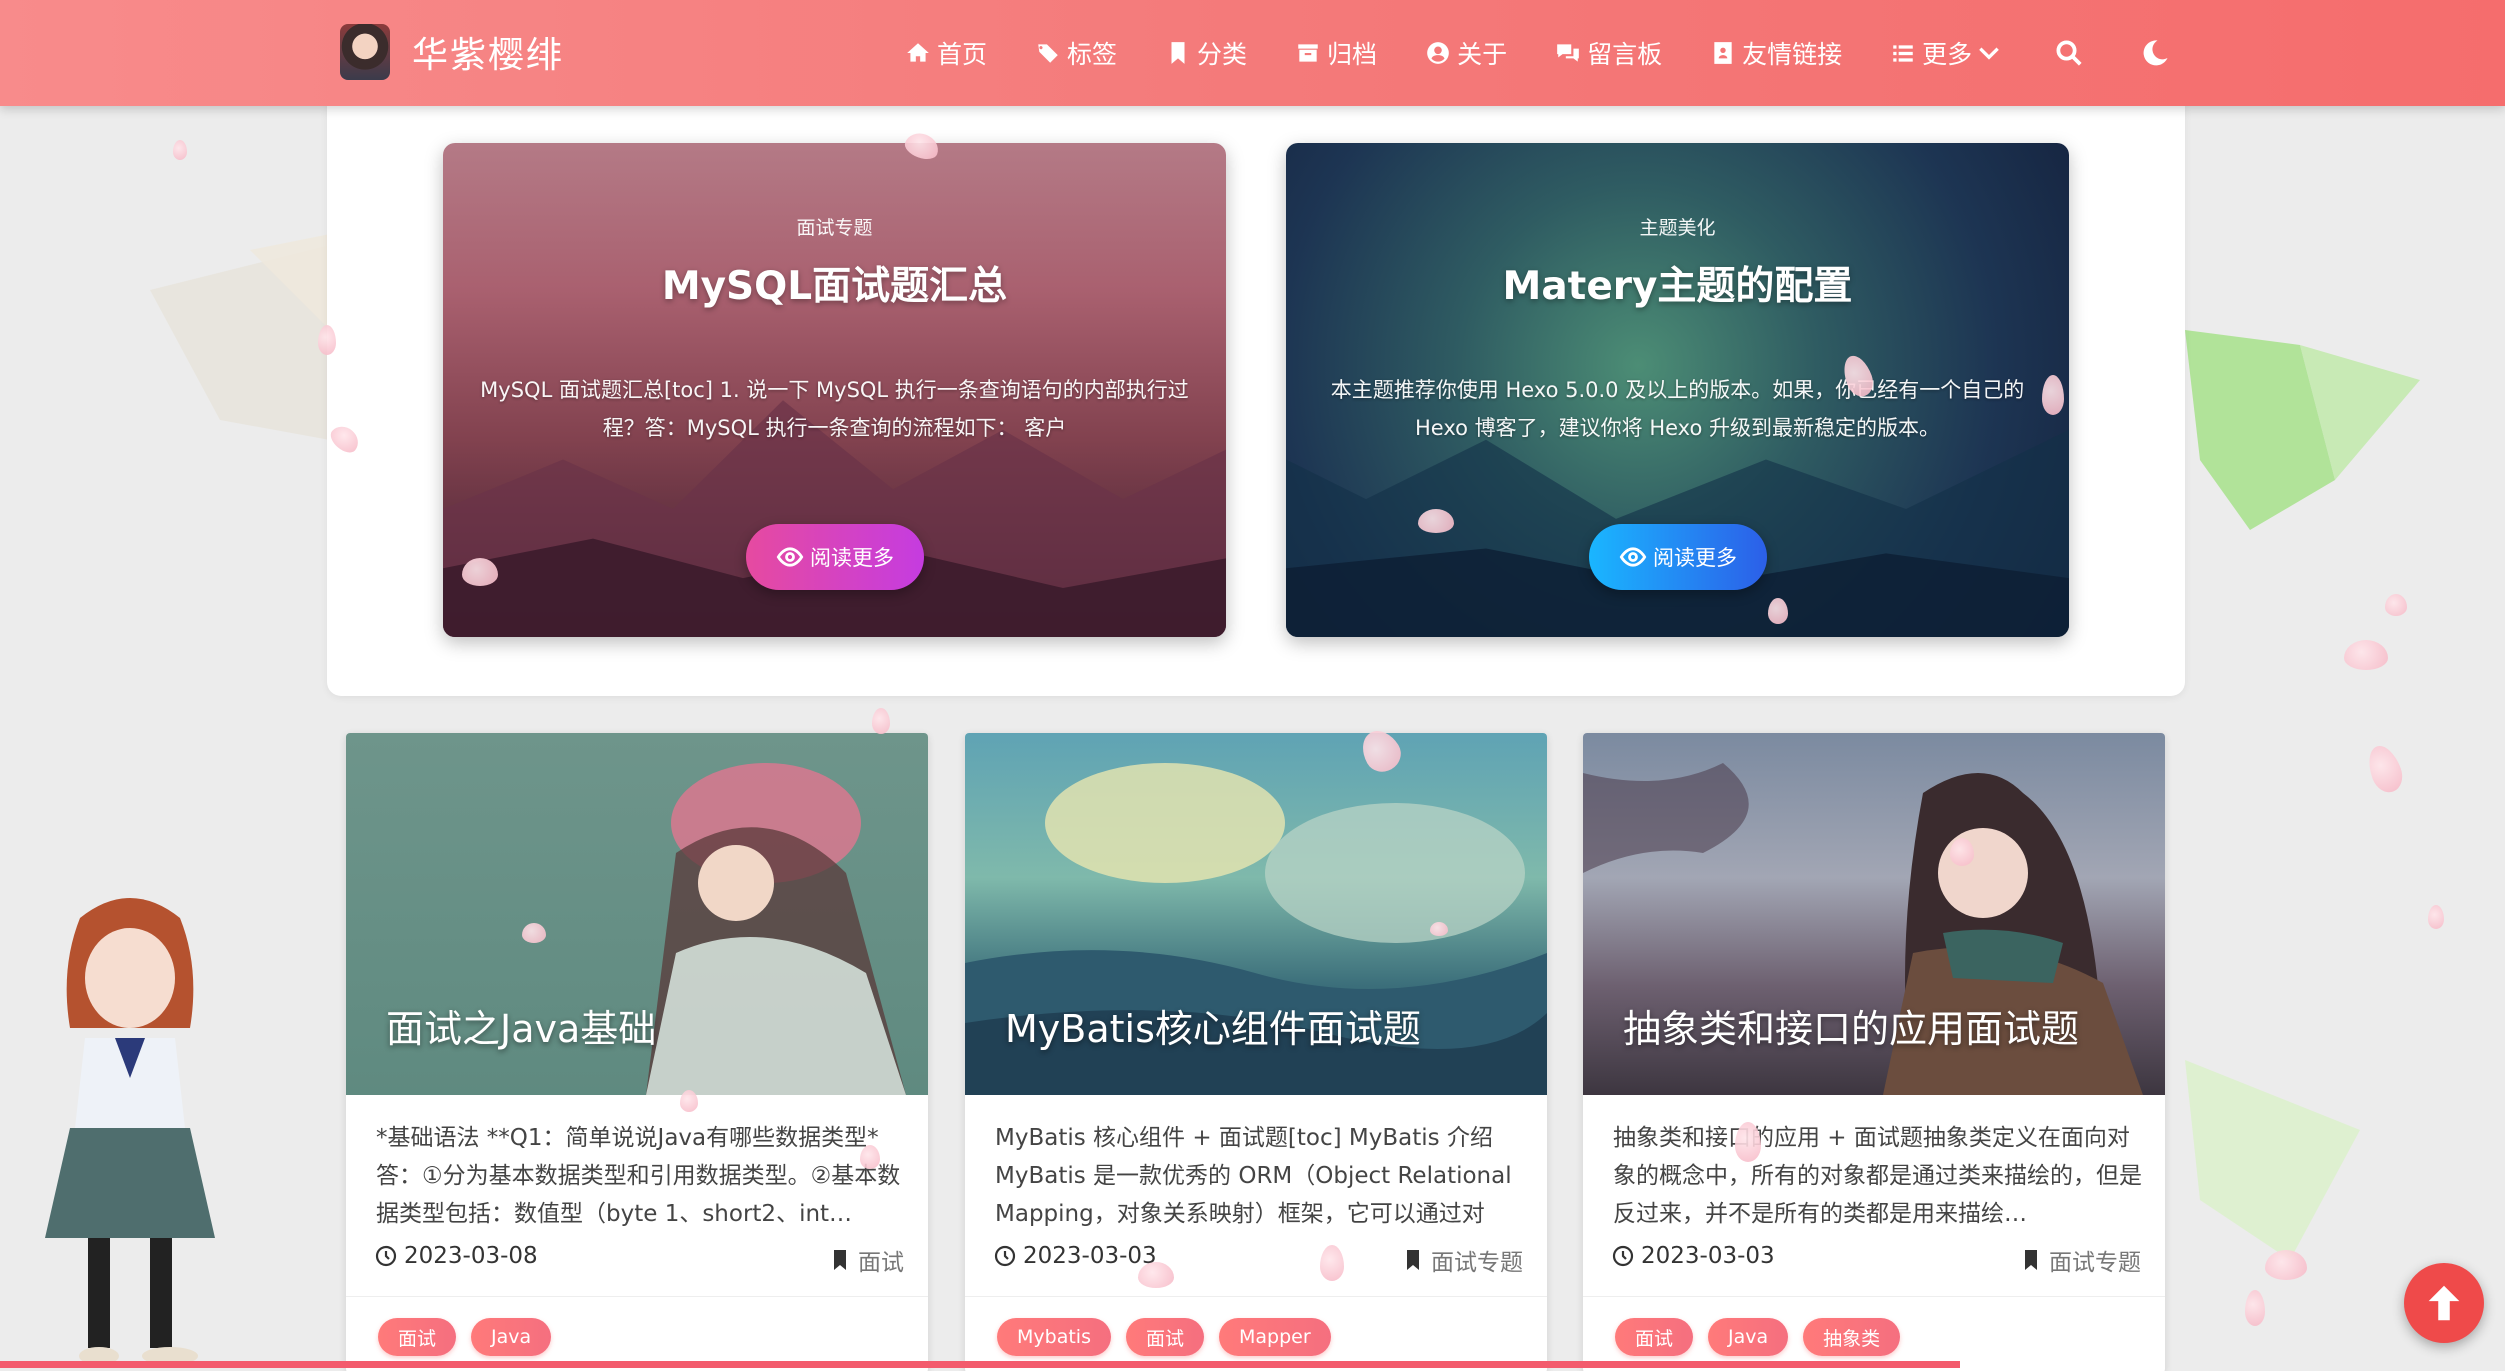 This screenshot has width=2505, height=1371. I want to click on theme-toggle-button, so click(2158, 53).